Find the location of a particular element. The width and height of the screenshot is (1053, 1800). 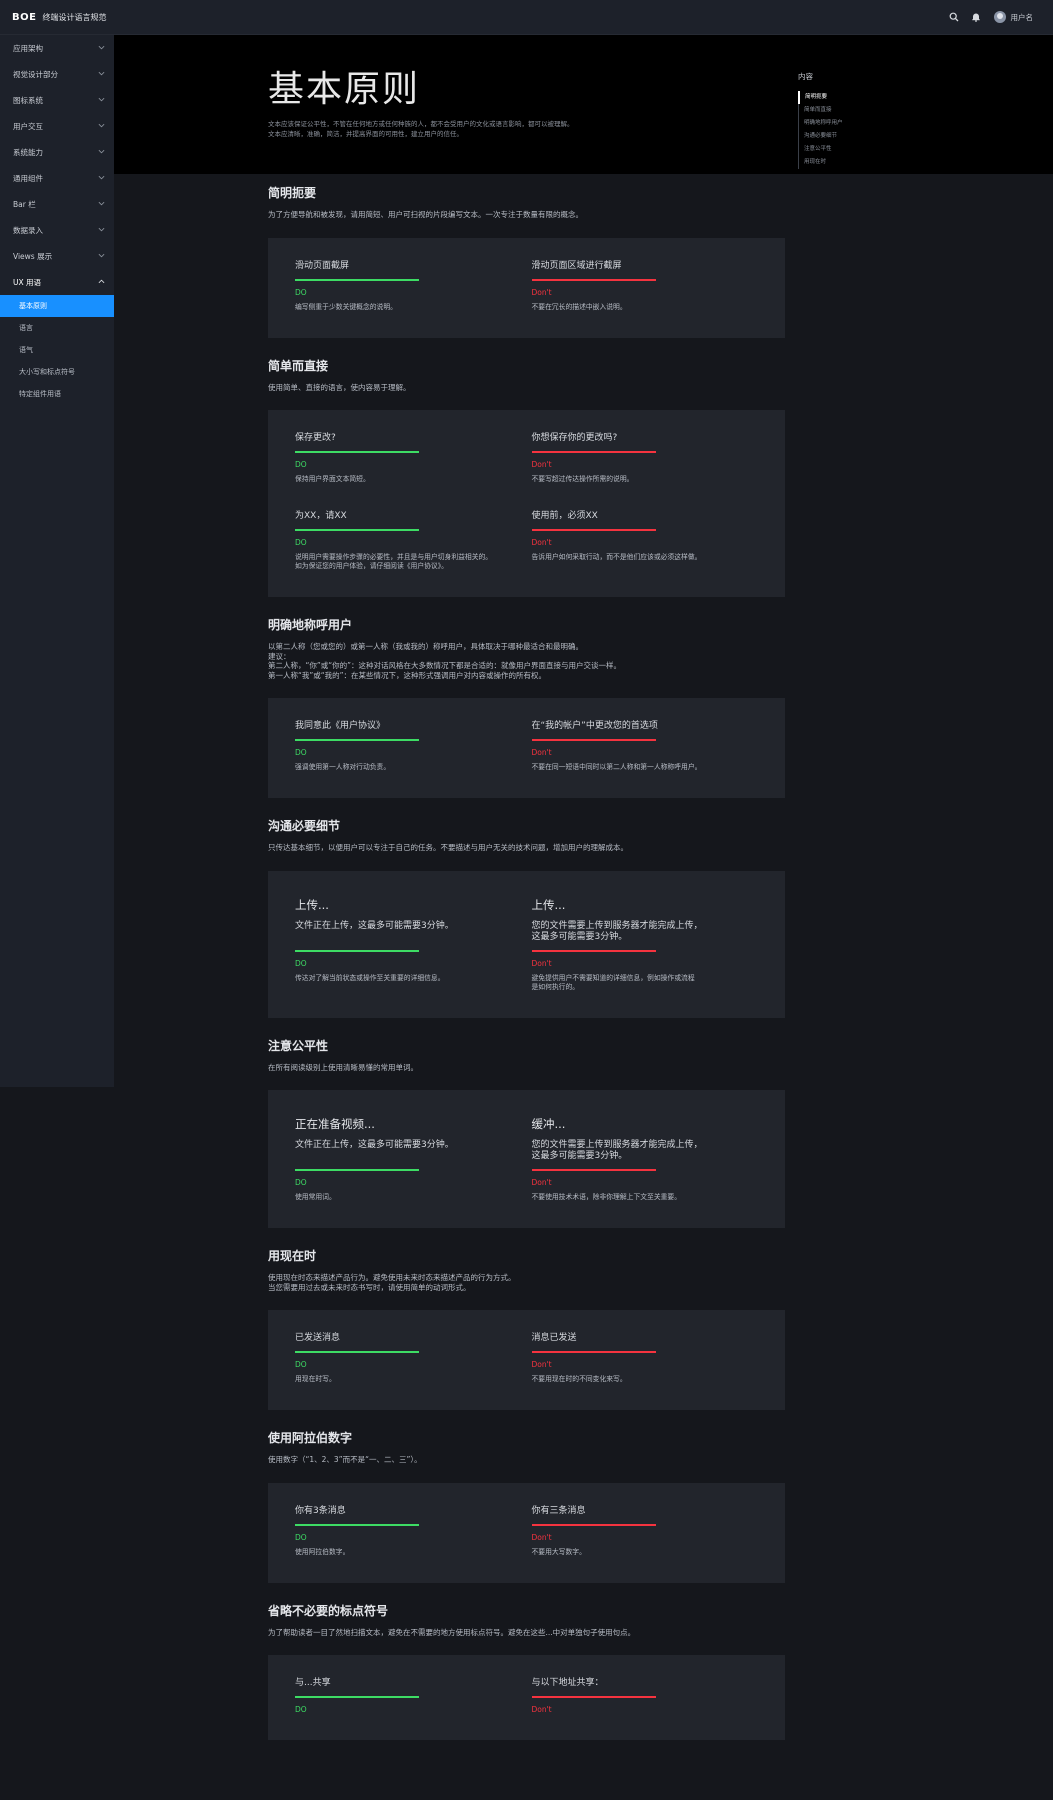

avatar is located at coordinates (999, 17).